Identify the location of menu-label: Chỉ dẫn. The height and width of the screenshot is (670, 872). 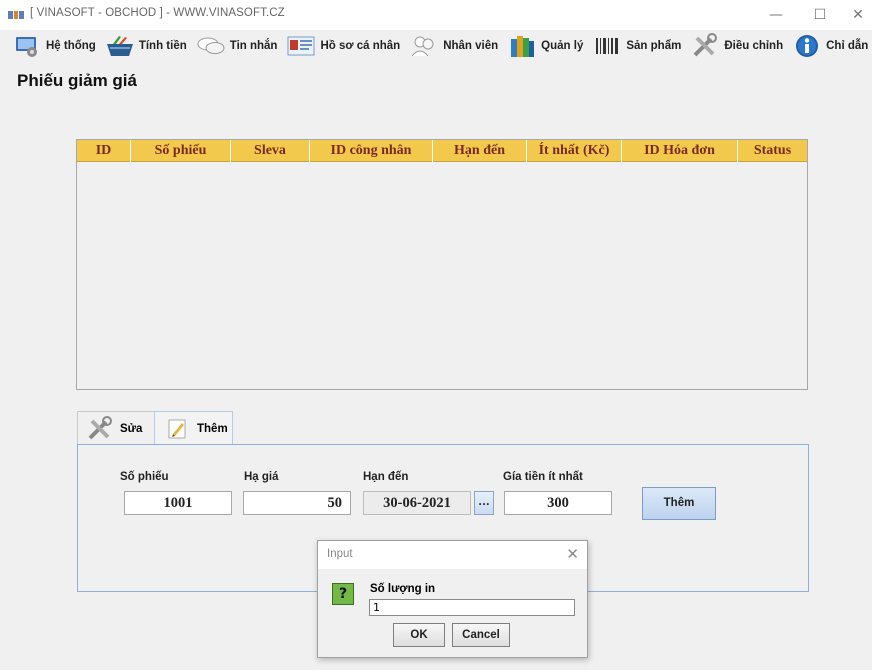
(847, 46).